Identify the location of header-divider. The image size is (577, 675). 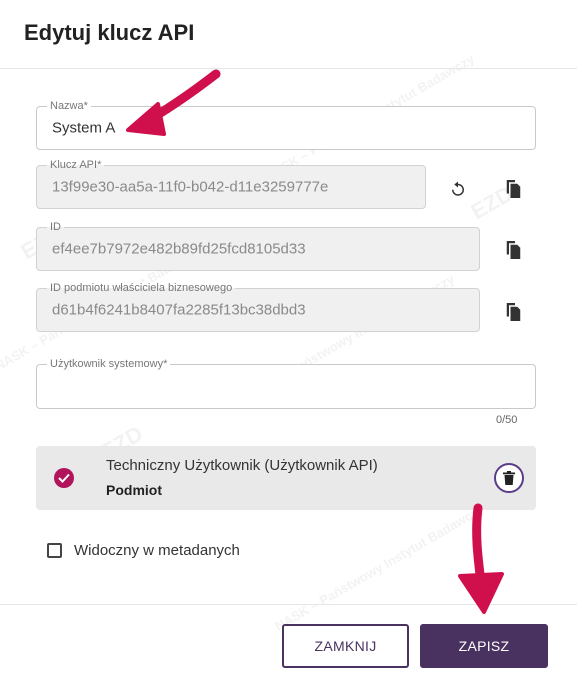
(288, 68).